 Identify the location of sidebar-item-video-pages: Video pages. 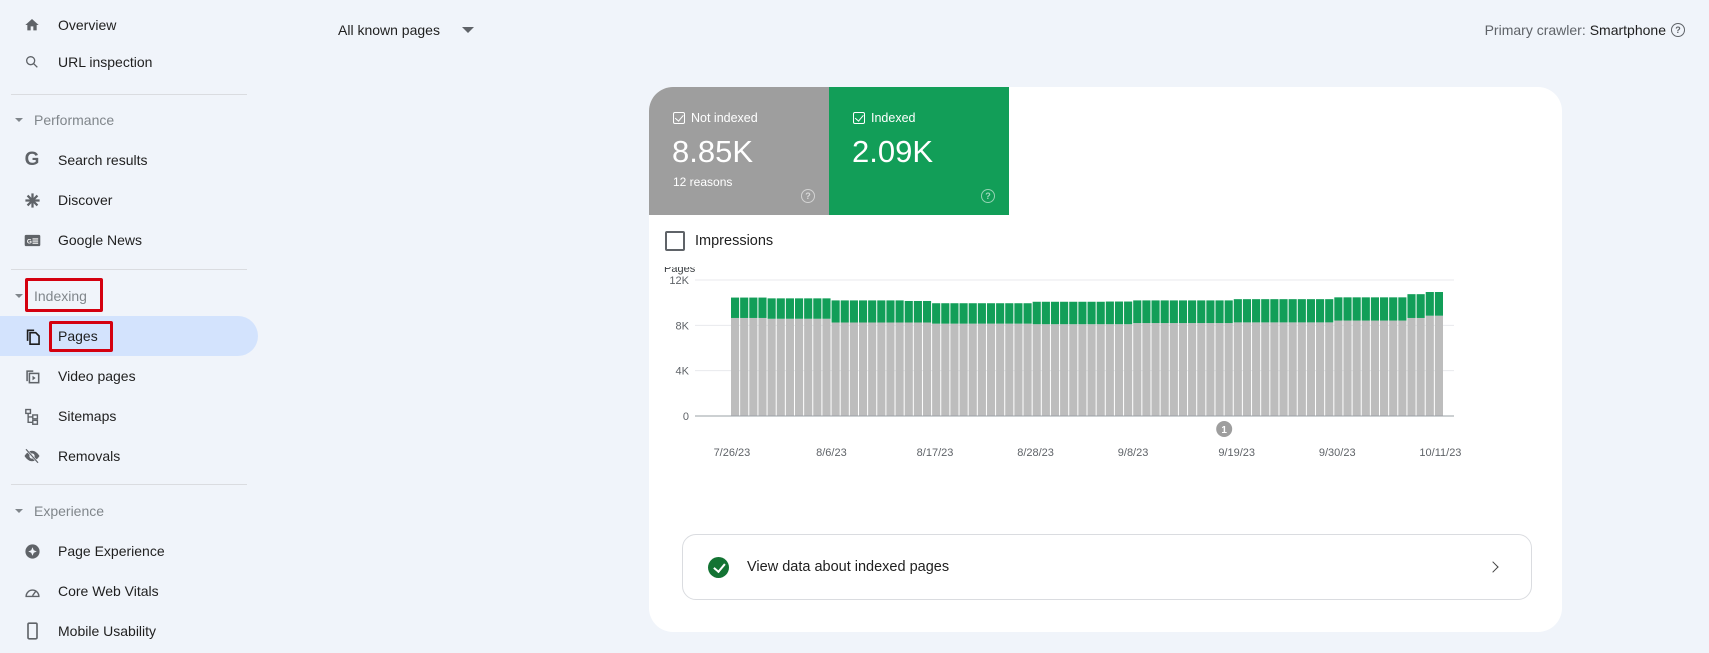
(129, 376).